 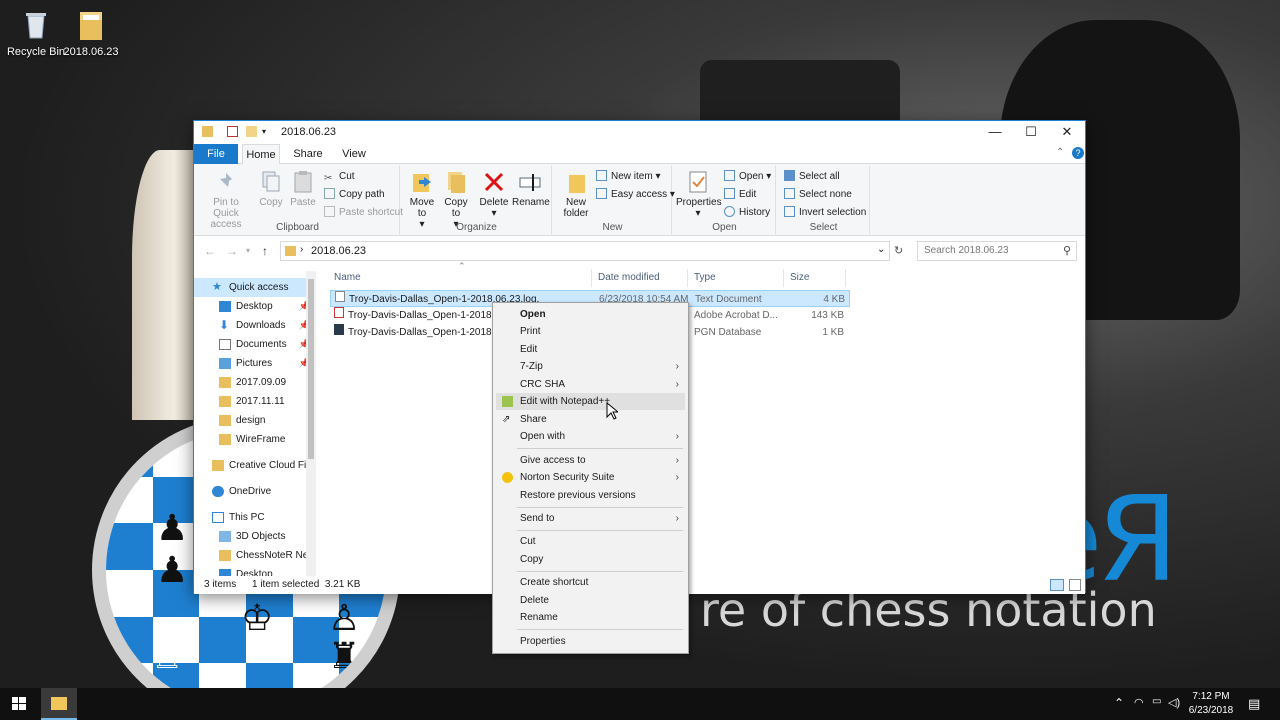 I want to click on menu-item-cut: Cut, so click(x=590, y=541).